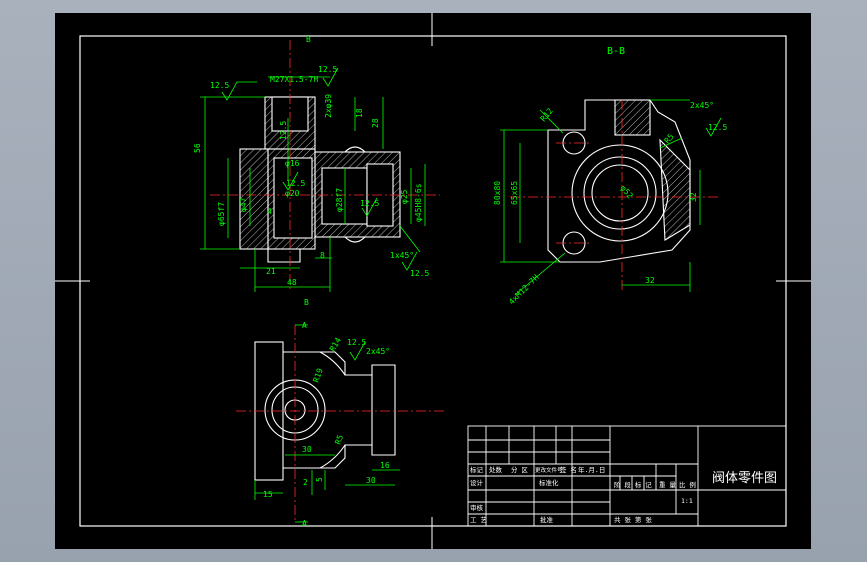 The width and height of the screenshot is (867, 562). Describe the element at coordinates (667, 485) in the screenshot. I see `tb-weight: 重 量` at that location.